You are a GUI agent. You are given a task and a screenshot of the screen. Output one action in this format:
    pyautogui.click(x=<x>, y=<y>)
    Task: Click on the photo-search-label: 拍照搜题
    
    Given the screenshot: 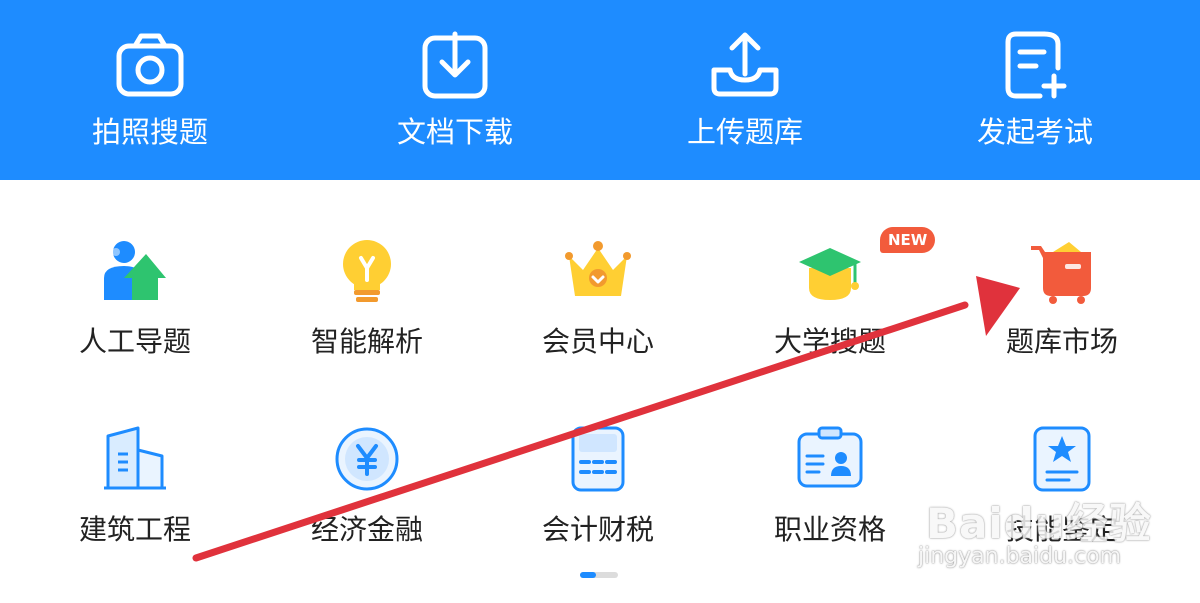 What is the action you would take?
    pyautogui.click(x=149, y=132)
    